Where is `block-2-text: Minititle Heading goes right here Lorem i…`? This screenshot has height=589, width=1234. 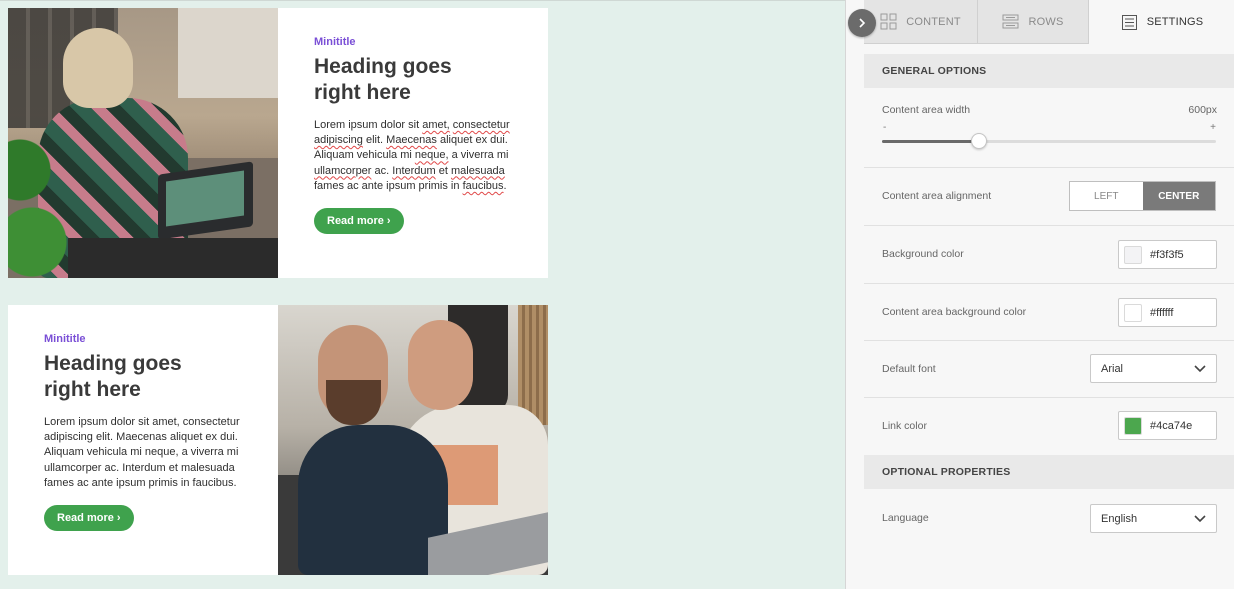
block-2-text: Minititle Heading goes right here Lorem i… is located at coordinates (143, 440).